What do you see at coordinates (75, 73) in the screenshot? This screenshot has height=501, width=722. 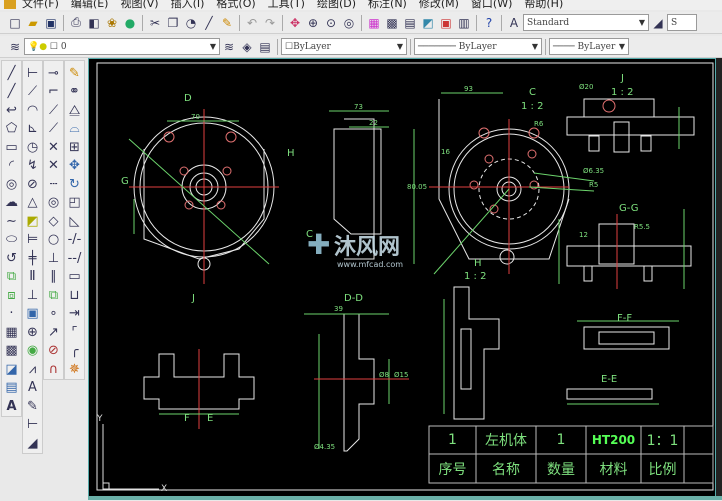 I see `erase-icon: ✎` at bounding box center [75, 73].